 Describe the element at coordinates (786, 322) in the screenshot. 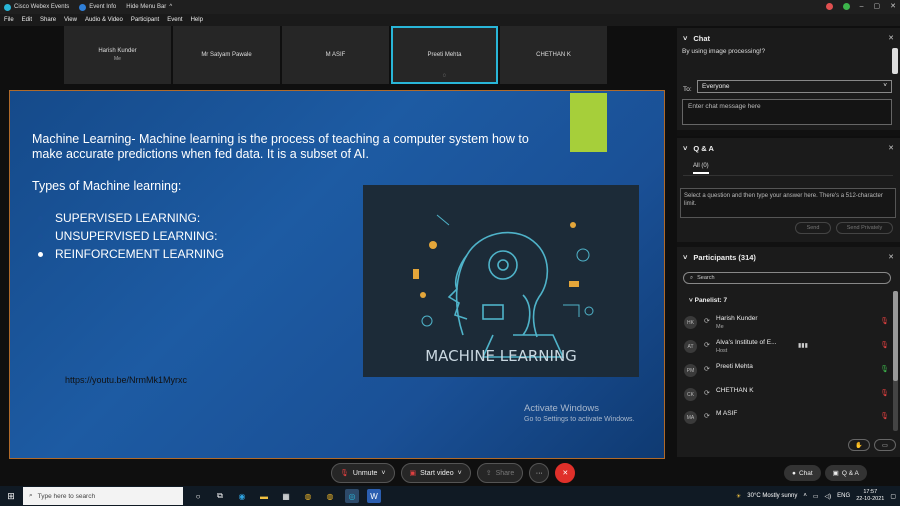

I see `participant-row: HK ⟳ Harish Kunder Me 🎙` at that location.